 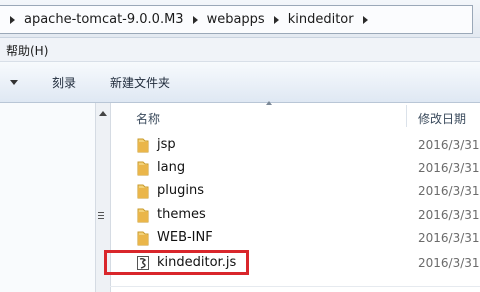 I want to click on resize-grip-icon, so click(x=101, y=215).